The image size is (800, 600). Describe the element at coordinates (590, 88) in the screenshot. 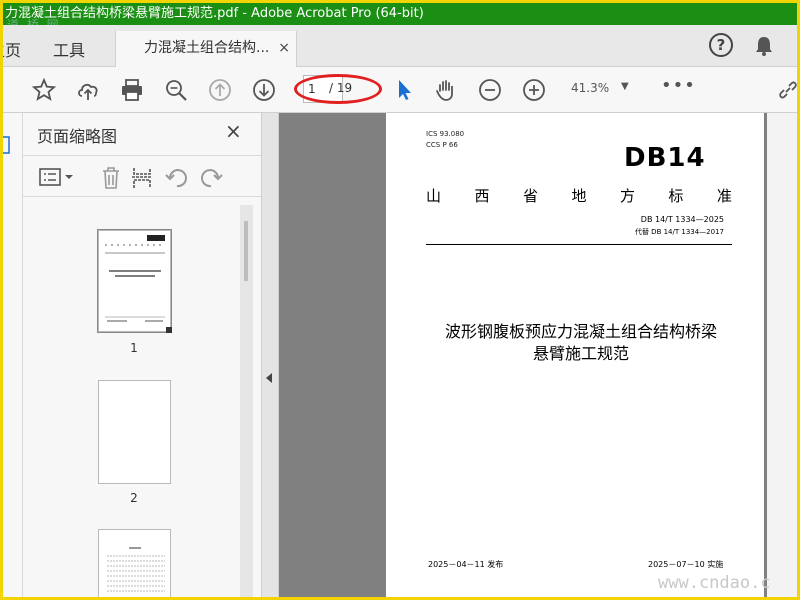

I see `zoom-level: 41.3%` at that location.